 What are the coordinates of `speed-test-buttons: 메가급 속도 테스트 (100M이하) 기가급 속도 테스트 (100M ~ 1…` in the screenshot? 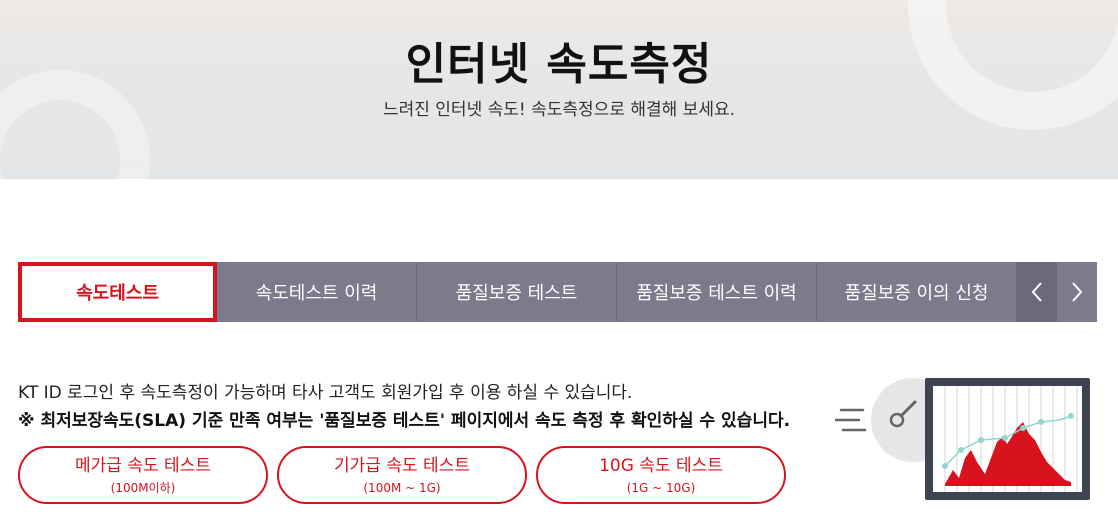 It's located at (402, 475).